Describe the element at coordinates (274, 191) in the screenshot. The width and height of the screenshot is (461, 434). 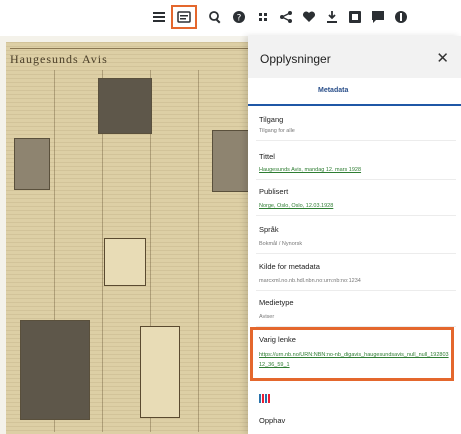
I see `field-label-published: Publisert` at that location.